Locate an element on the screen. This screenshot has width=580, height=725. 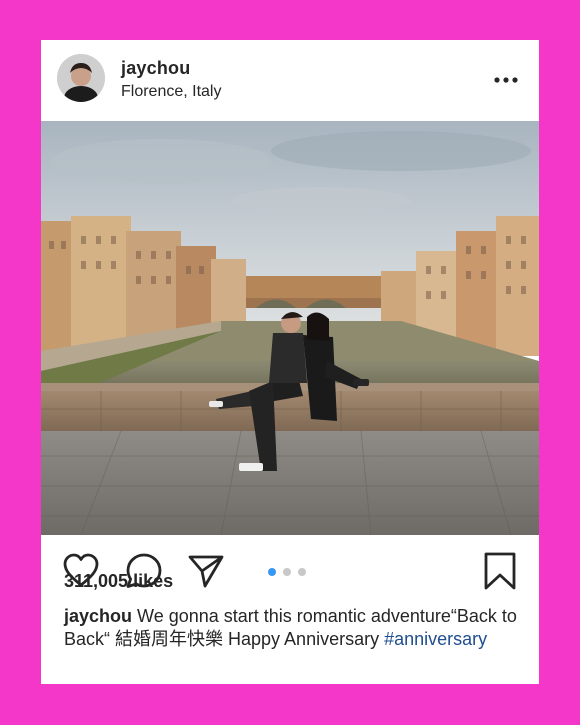
carousel-indicator is located at coordinates (290, 573).